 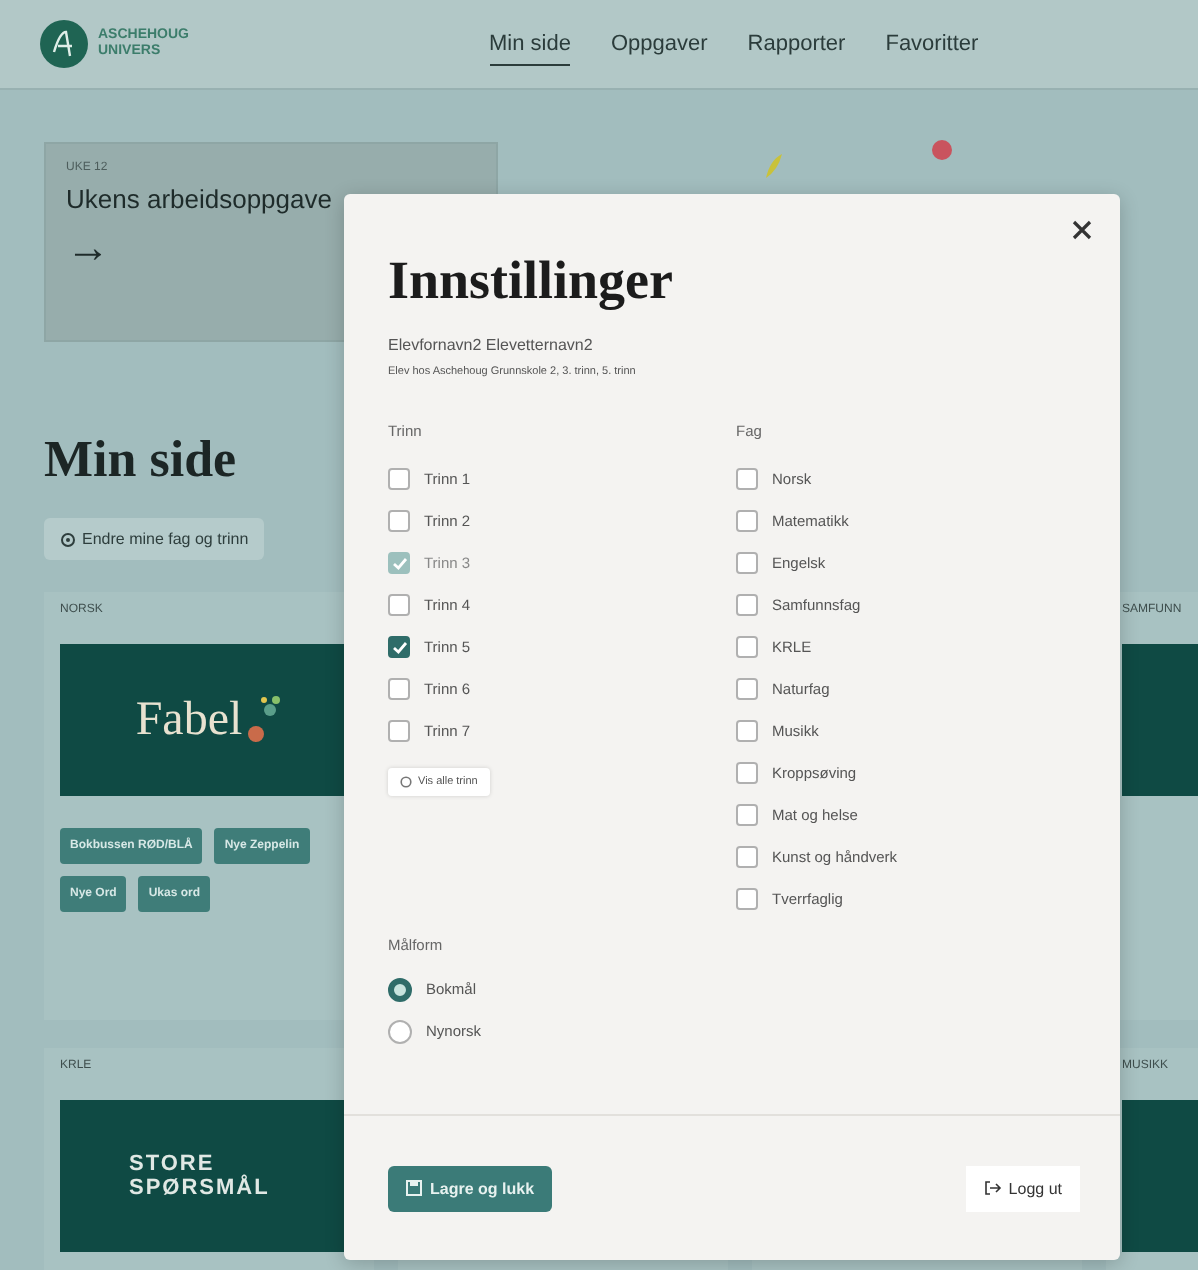 I want to click on tile-logo-text: Fabel, so click(x=189, y=720).